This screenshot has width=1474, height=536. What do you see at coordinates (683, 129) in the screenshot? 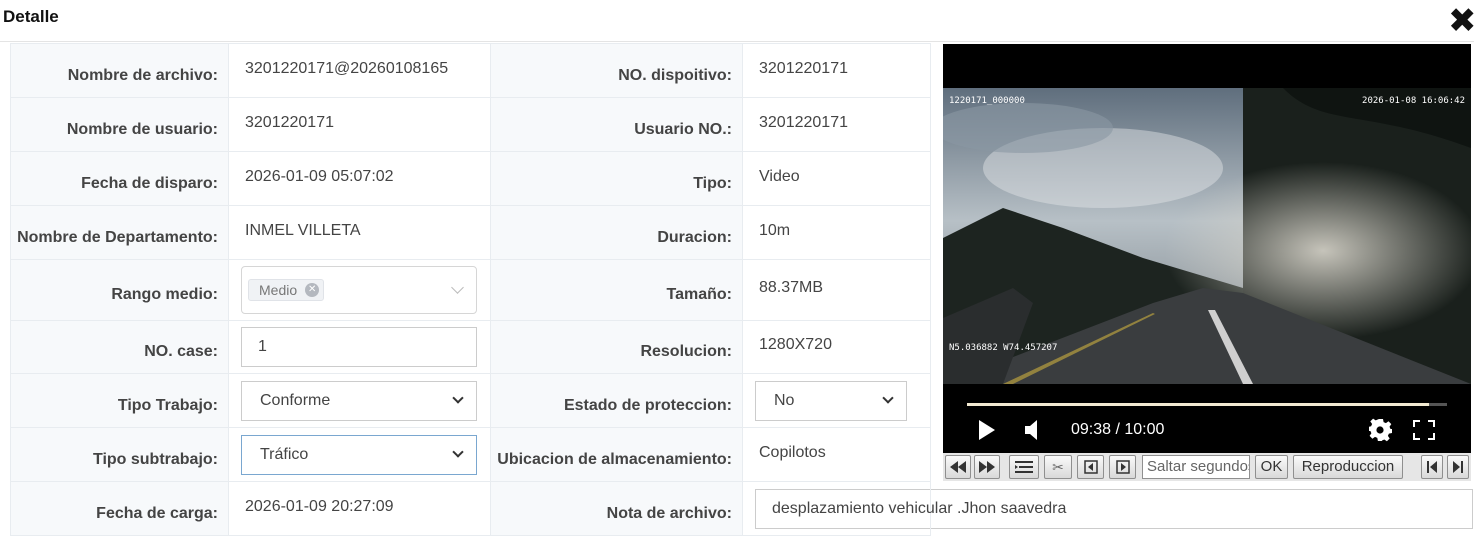
I see `user-no-label: Usuario NO.:` at bounding box center [683, 129].